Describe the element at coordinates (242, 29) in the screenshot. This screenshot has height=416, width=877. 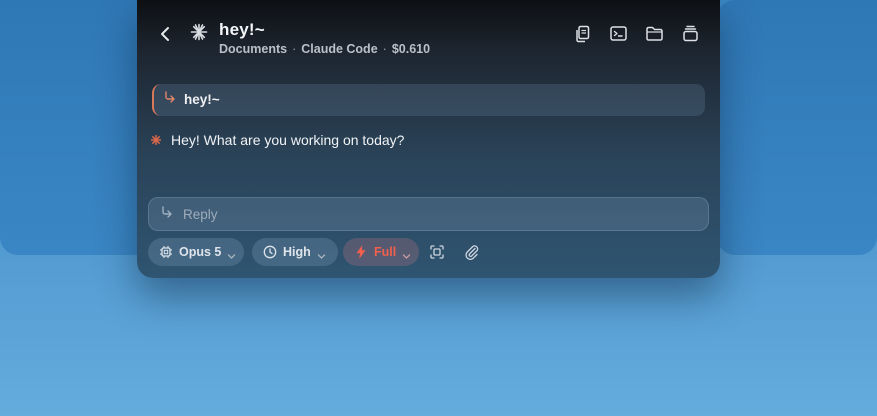
I see `conversation-title: hey!~` at that location.